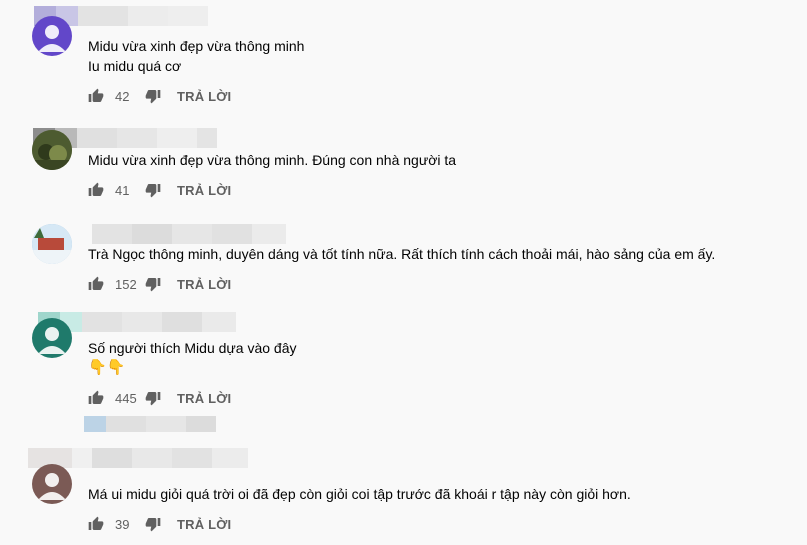 The width and height of the screenshot is (807, 545). I want to click on pointing-down-emoji: 👇👇, so click(107, 367).